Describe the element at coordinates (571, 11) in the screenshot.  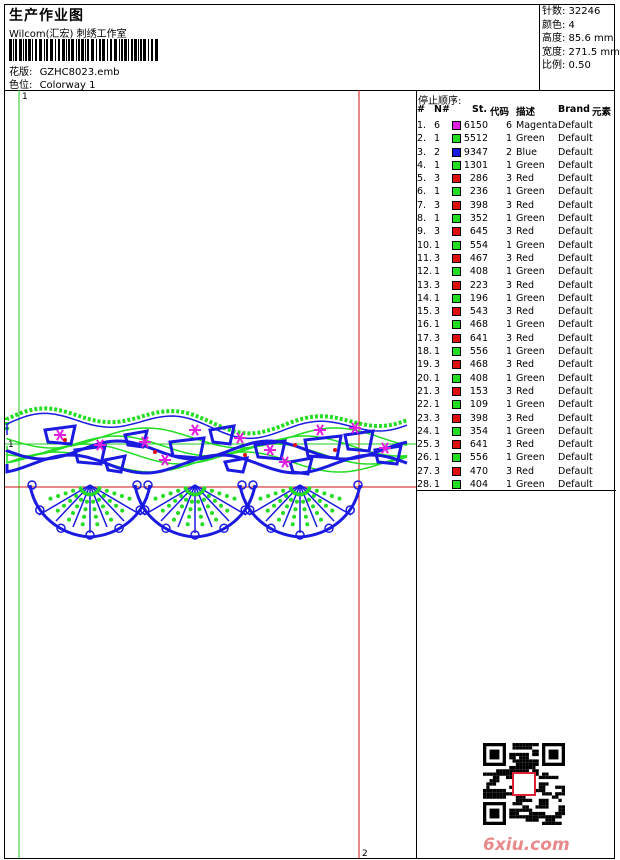
I see `stat-stitches: 针数: 32246` at that location.